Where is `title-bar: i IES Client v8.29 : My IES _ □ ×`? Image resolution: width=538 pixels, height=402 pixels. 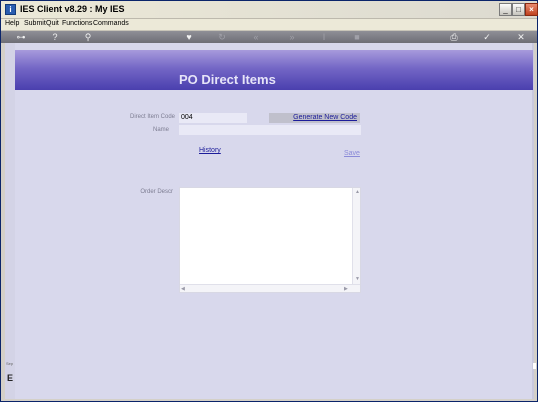
title-bar: i IES Client v8.29 : My IES _ □ × is located at coordinates (269, 10).